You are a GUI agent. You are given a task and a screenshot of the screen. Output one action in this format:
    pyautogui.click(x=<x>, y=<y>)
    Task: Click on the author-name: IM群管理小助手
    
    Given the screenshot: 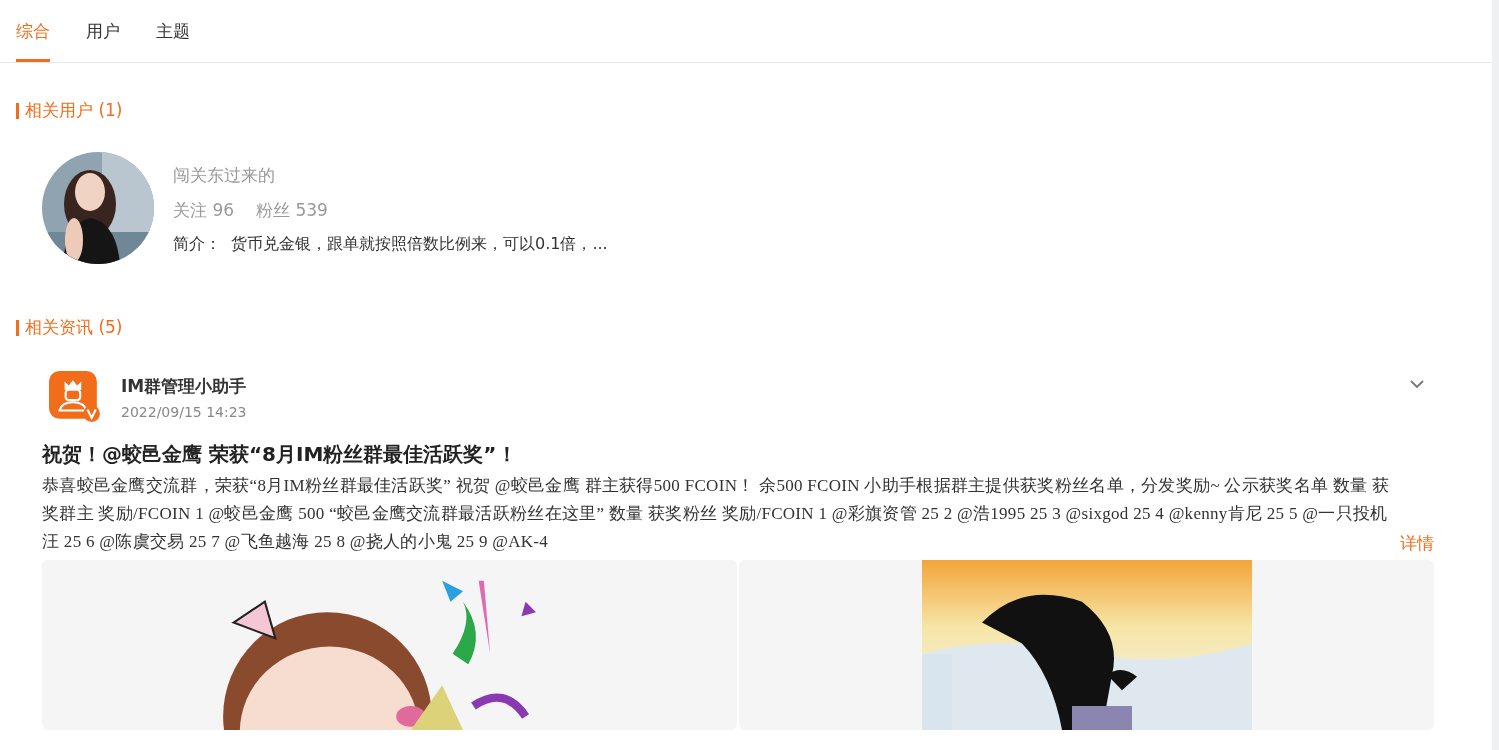 What is the action you would take?
    pyautogui.click(x=755, y=386)
    